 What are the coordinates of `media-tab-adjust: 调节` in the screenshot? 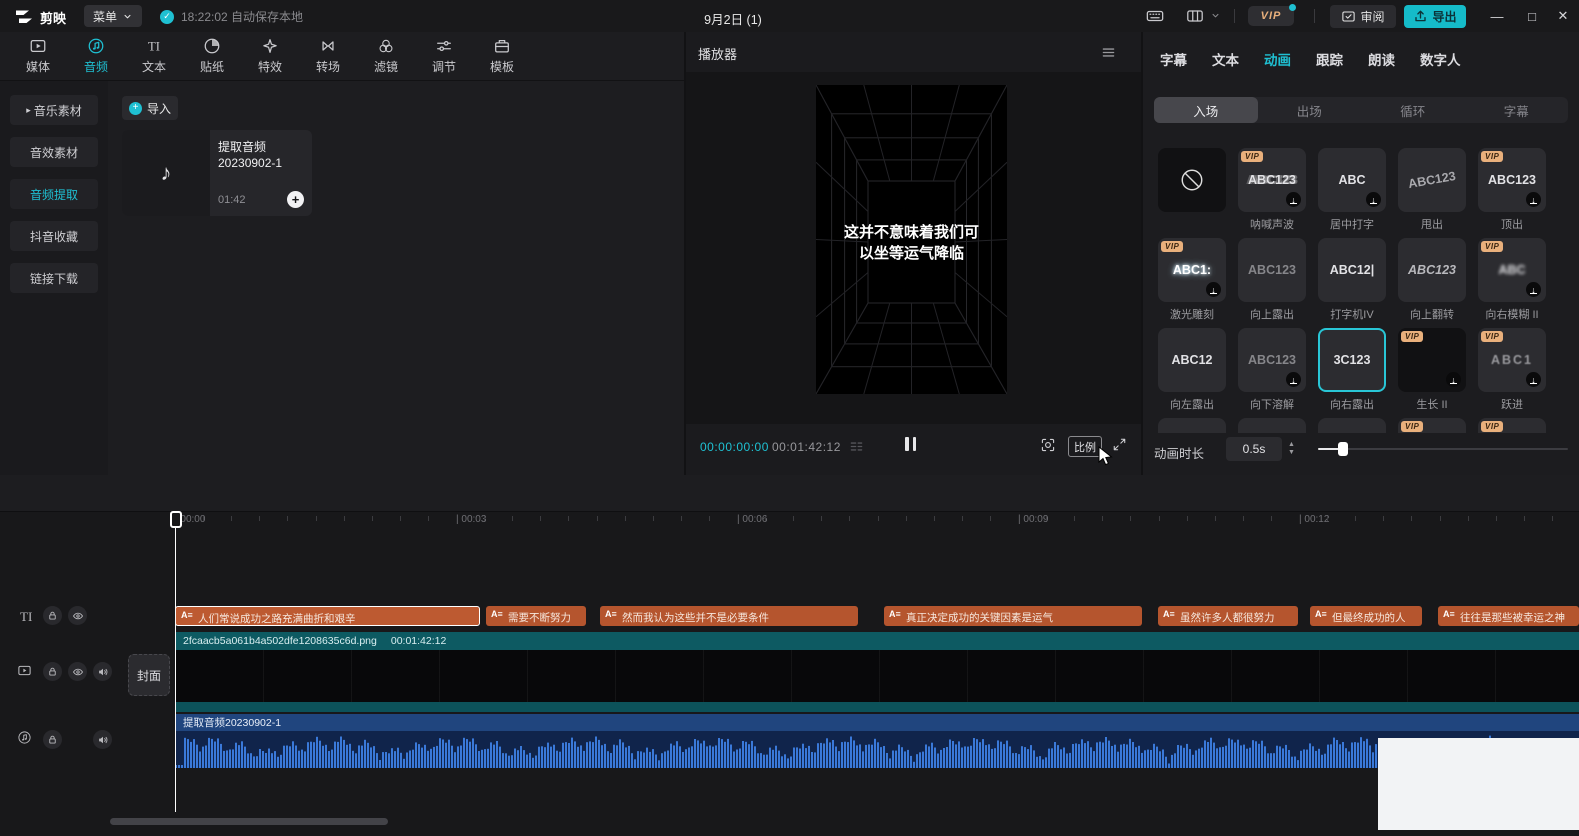 It's located at (444, 56).